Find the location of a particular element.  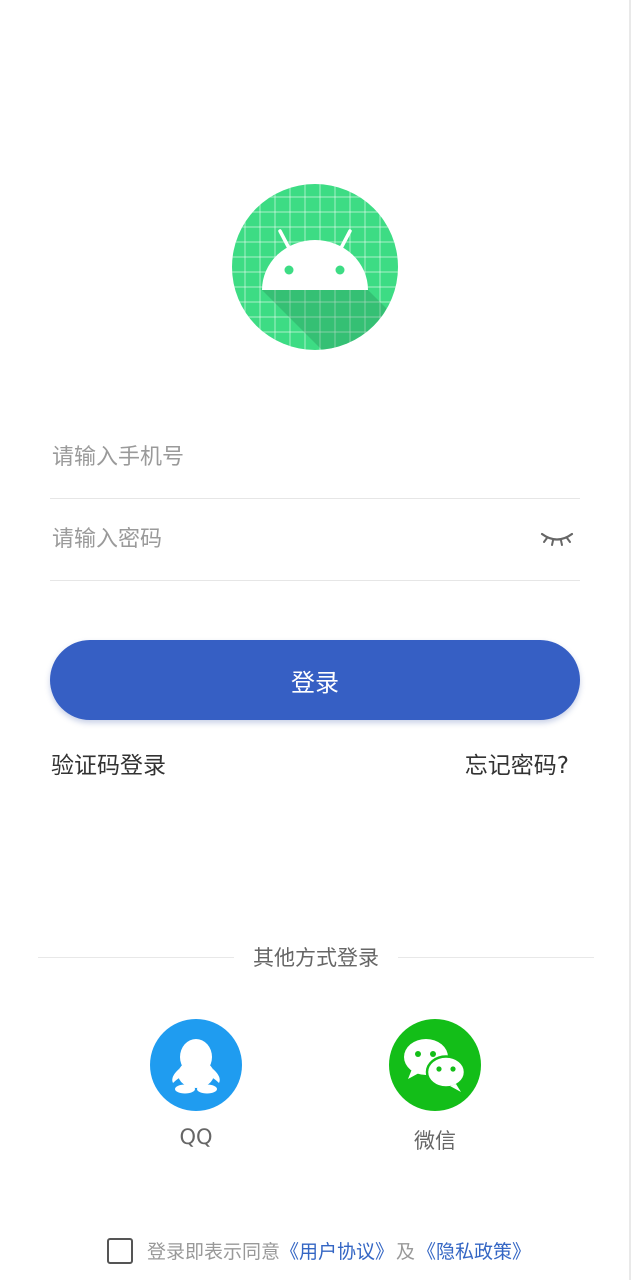

agreement-prefix: 登录即表示同意 is located at coordinates (214, 1252).